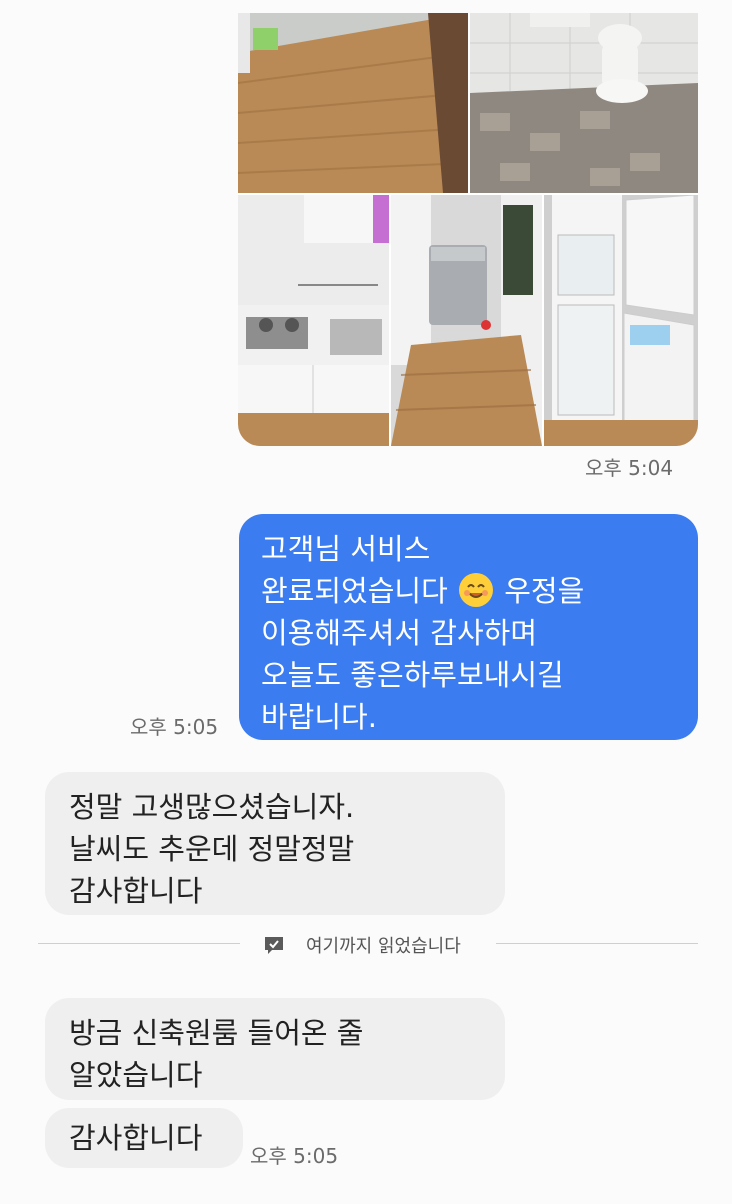 This screenshot has height=1204, width=732. What do you see at coordinates (597, 943) in the screenshot?
I see `divider-line-right` at bounding box center [597, 943].